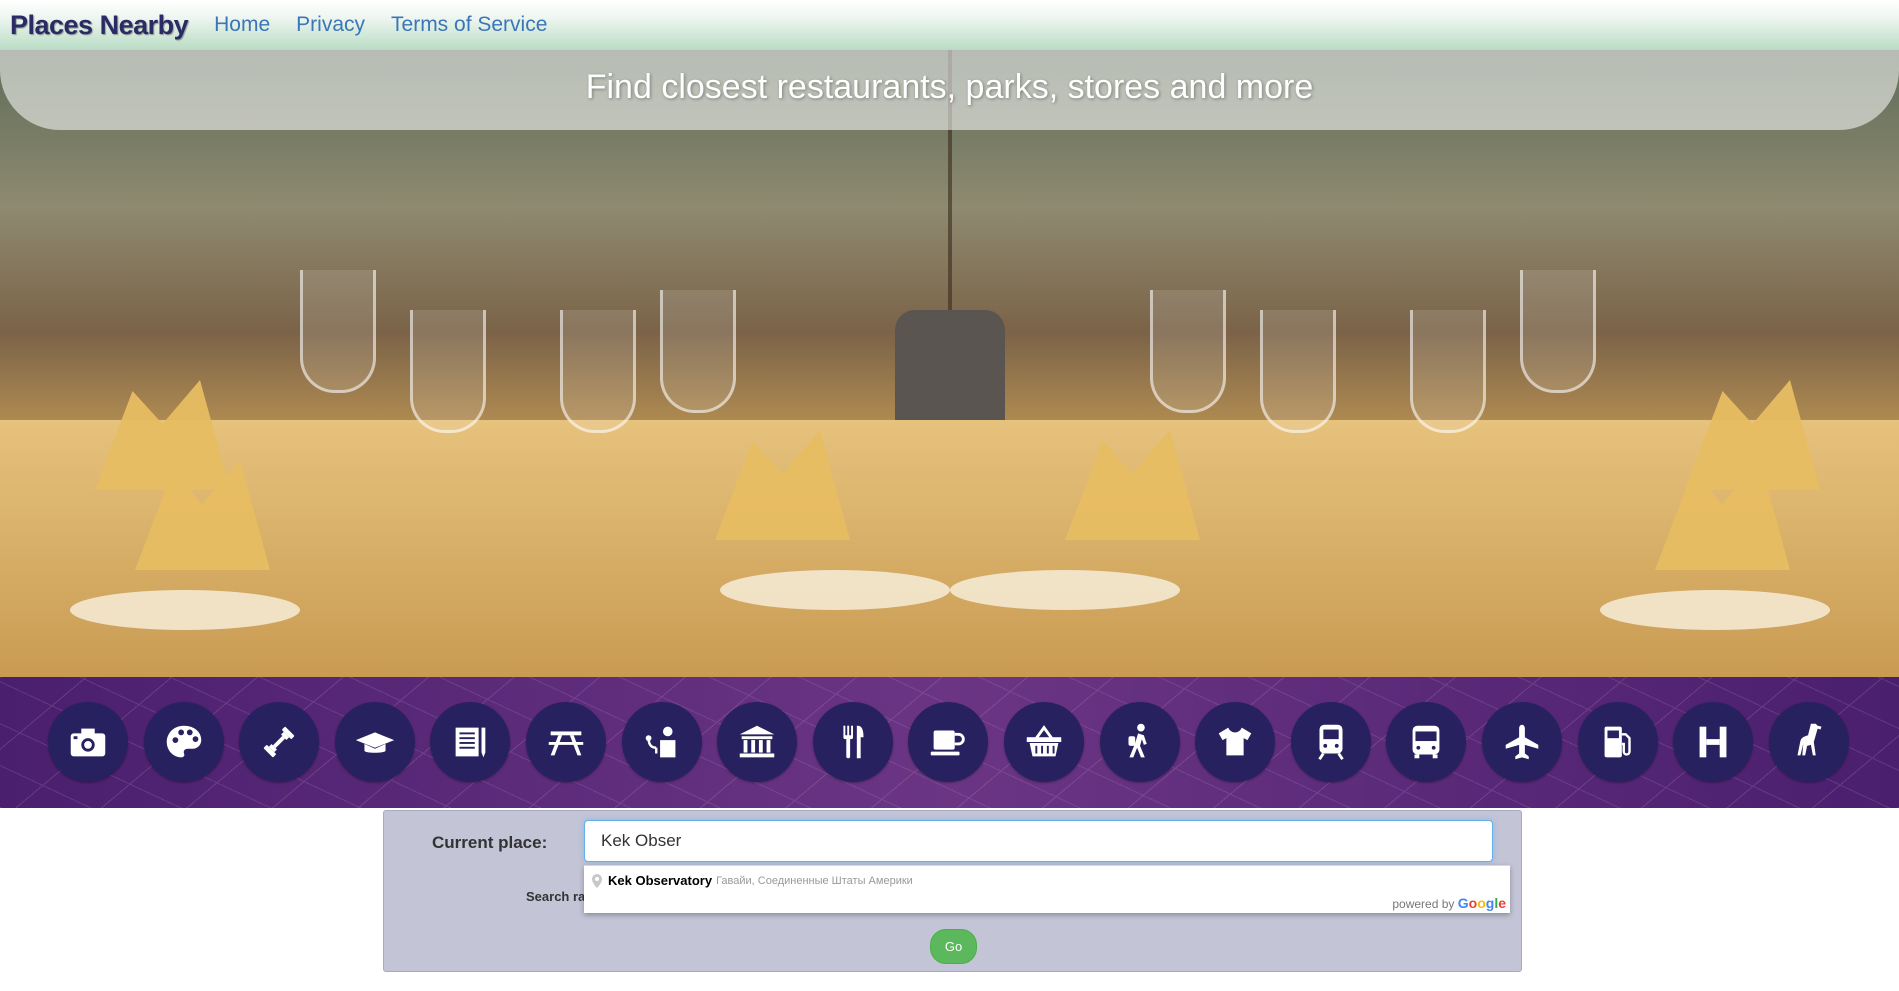  I want to click on category-zoo-button, so click(1808, 742).